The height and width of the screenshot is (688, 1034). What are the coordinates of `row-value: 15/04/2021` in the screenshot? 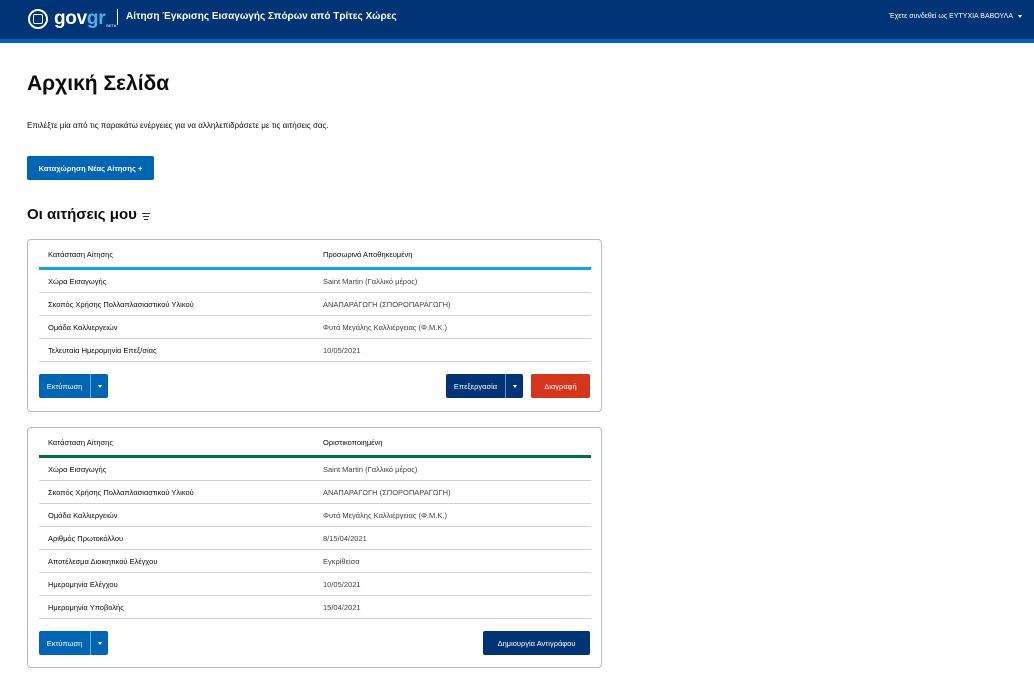 It's located at (342, 607).